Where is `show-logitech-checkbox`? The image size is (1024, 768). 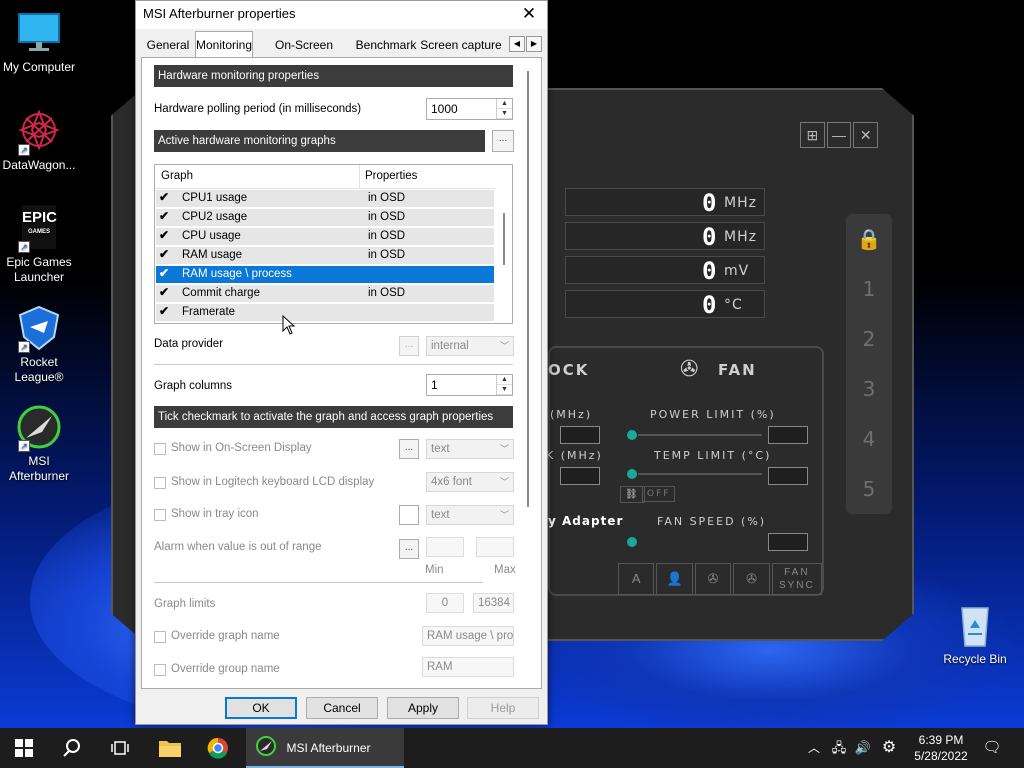
show-logitech-checkbox is located at coordinates (160, 483).